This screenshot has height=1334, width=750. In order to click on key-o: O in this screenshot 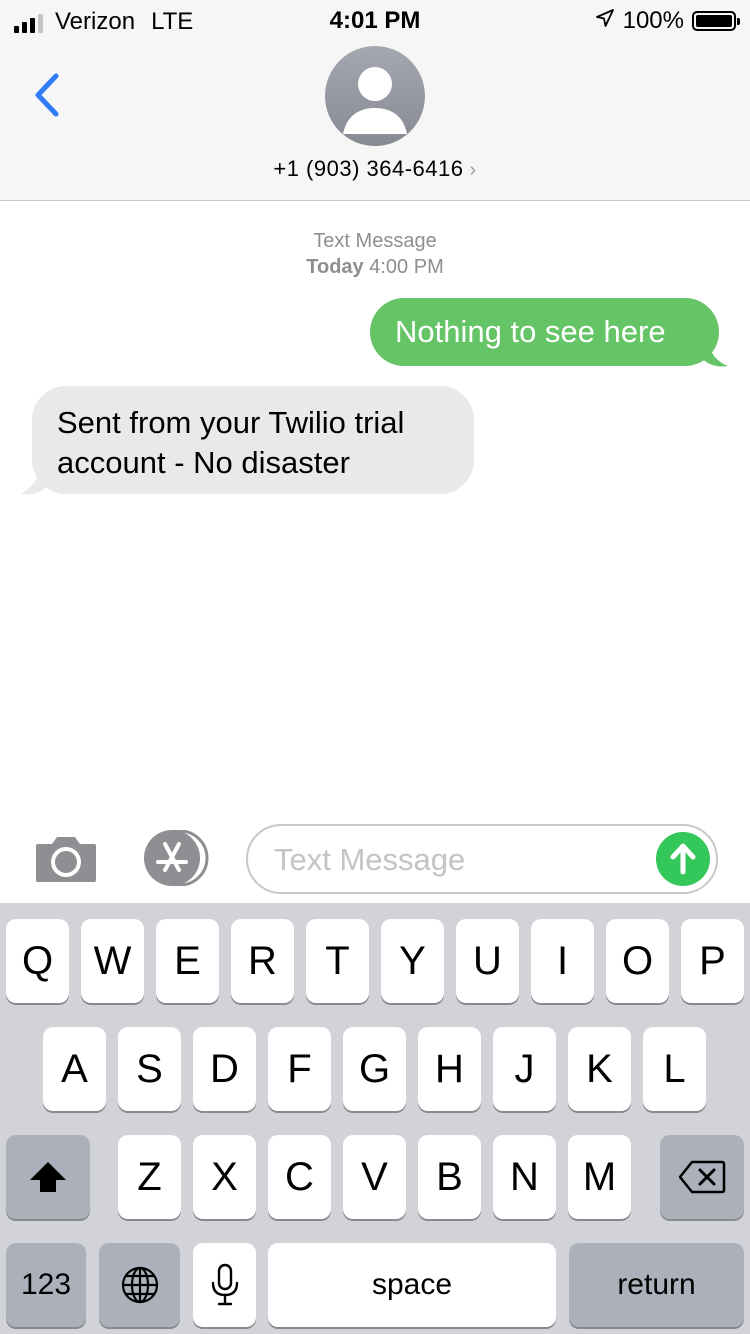, I will do `click(637, 961)`.